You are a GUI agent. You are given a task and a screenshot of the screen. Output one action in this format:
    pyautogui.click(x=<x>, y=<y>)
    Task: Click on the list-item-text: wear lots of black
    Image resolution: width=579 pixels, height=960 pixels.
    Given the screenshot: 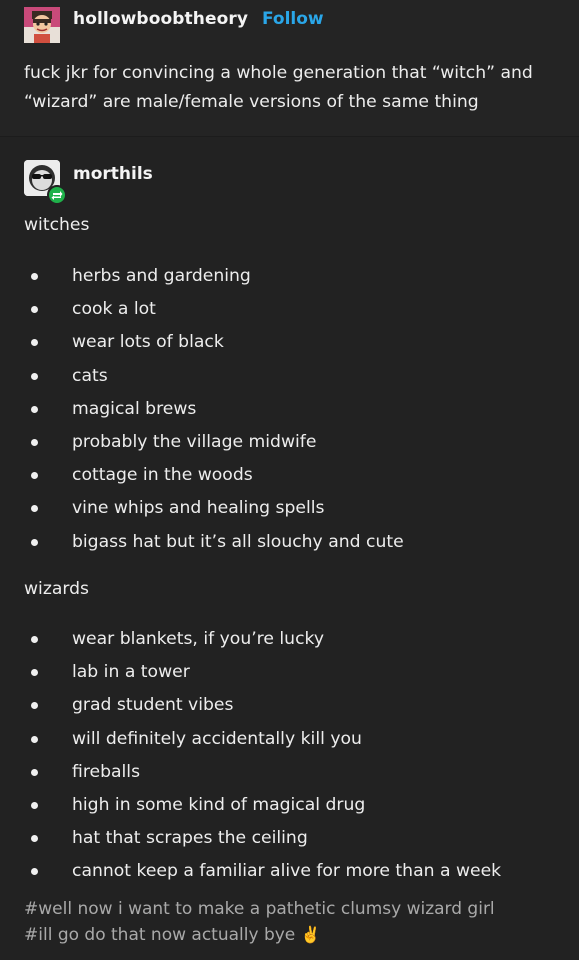 What is the action you would take?
    pyautogui.click(x=148, y=342)
    